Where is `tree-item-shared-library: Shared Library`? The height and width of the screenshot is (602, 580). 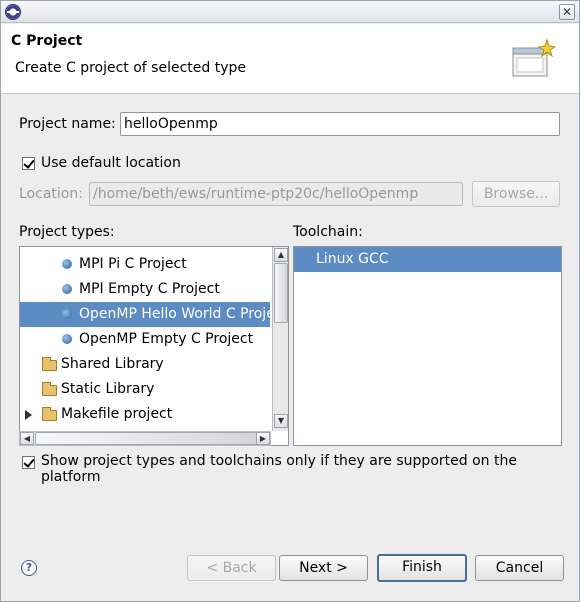
tree-item-shared-library: Shared Library is located at coordinates (145, 364).